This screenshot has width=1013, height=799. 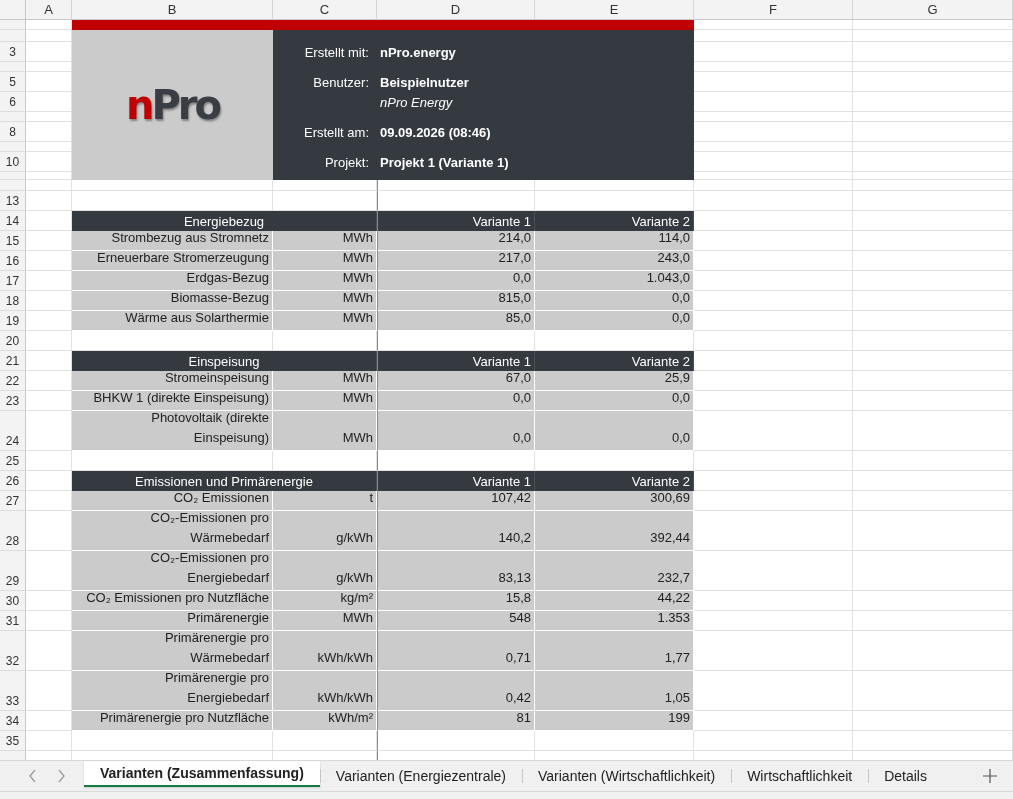 What do you see at coordinates (13, 461) in the screenshot?
I see `row-number: 25` at bounding box center [13, 461].